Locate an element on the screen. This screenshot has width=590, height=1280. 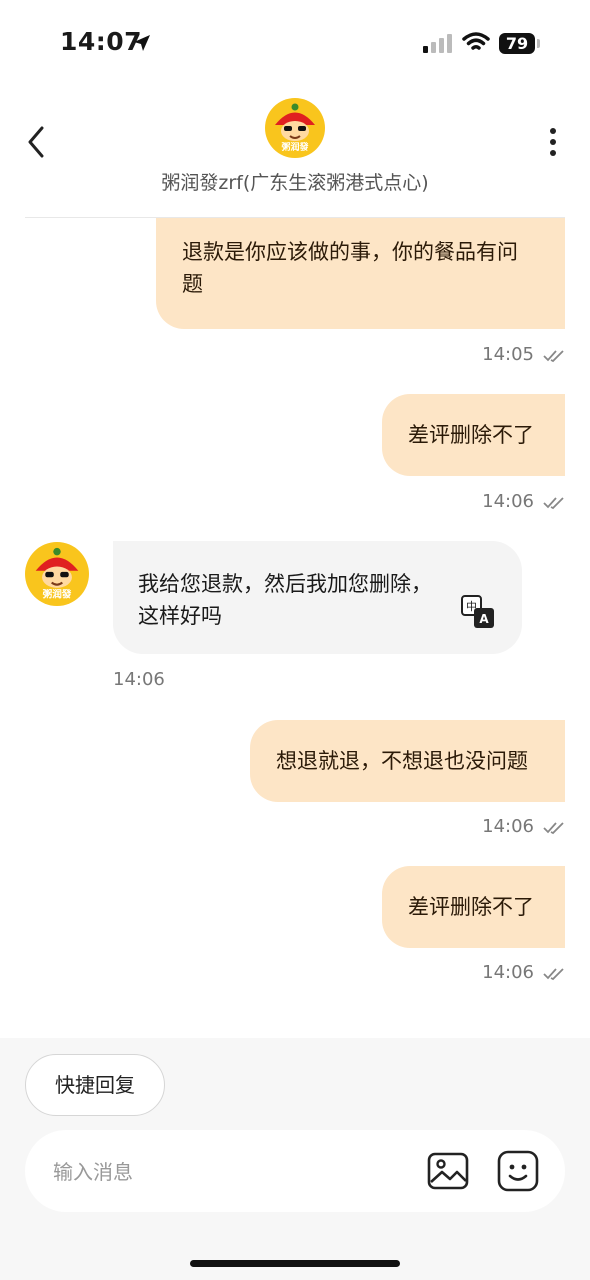
home-indicator is located at coordinates (295, 1263).